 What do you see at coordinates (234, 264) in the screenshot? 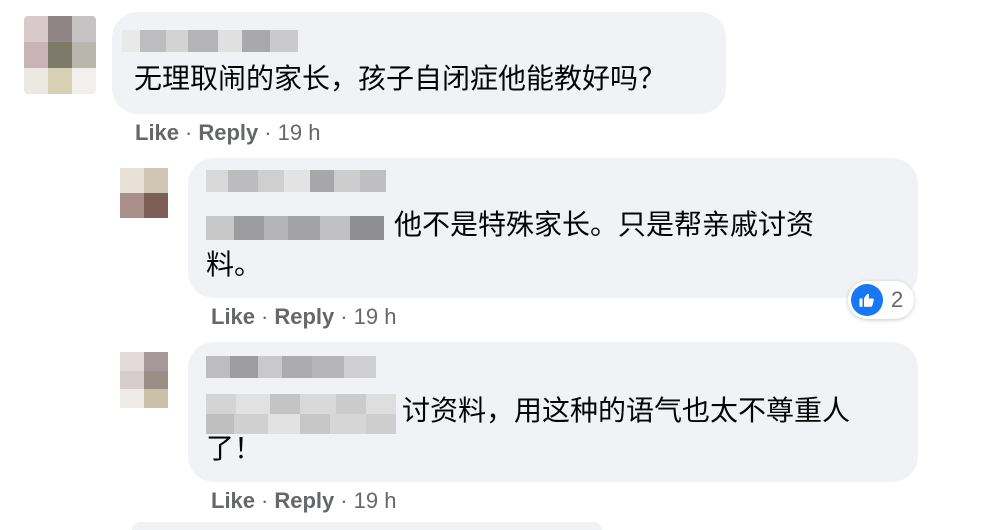
I see `comment-text-continued: 料。` at bounding box center [234, 264].